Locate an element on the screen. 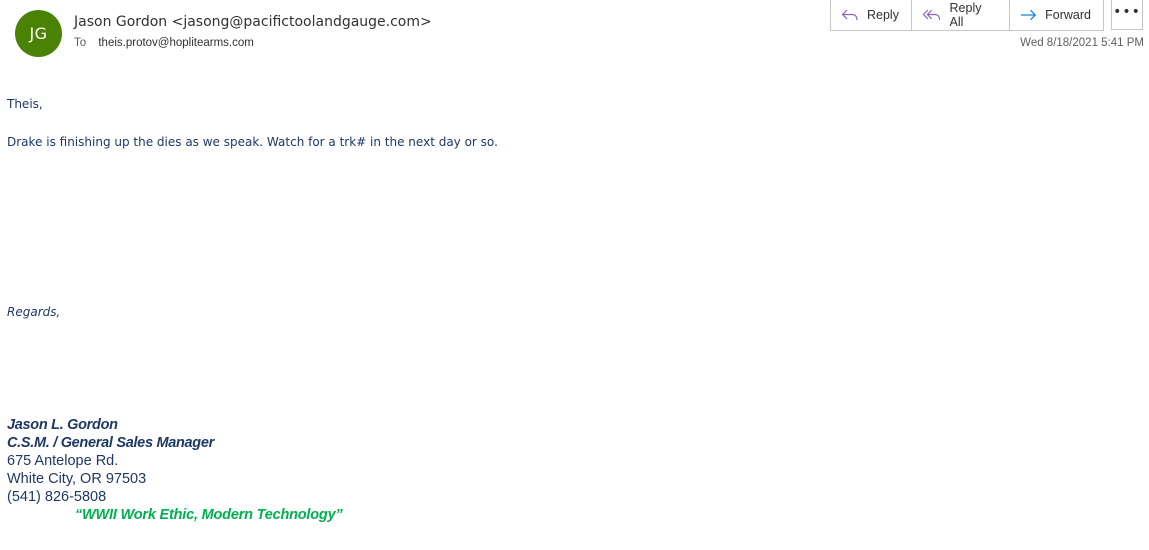 This screenshot has height=550, width=1149. signature-motto: “WWII Work Ethic, Modern Technology” is located at coordinates (209, 515).